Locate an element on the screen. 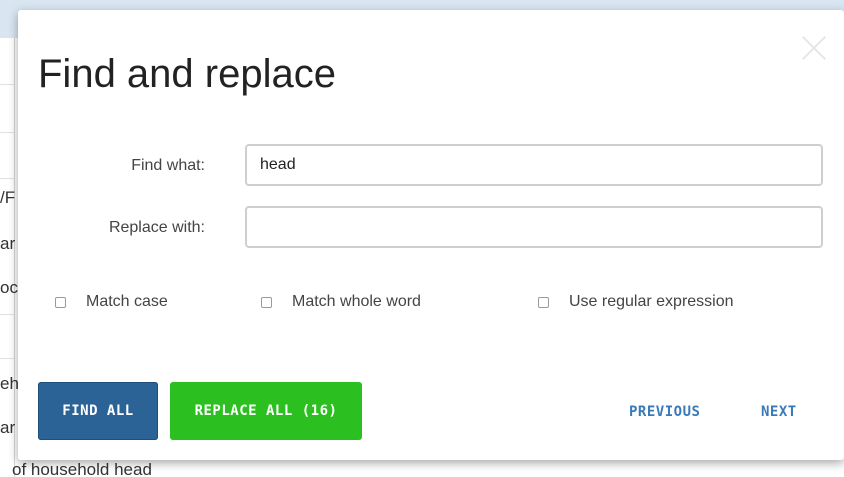  next-button: NEXT is located at coordinates (779, 412).